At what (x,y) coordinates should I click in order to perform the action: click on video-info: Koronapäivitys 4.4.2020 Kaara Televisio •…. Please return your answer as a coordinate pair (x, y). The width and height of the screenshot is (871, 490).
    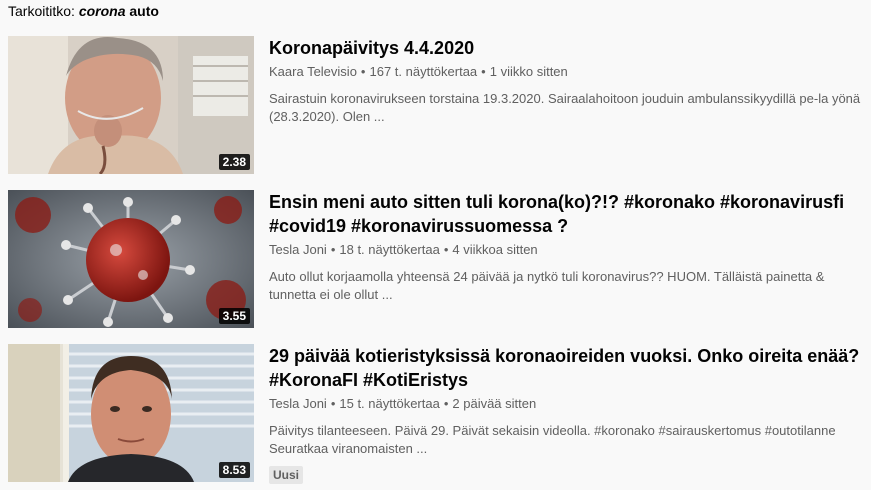
    Looking at the image, I should click on (566, 81).